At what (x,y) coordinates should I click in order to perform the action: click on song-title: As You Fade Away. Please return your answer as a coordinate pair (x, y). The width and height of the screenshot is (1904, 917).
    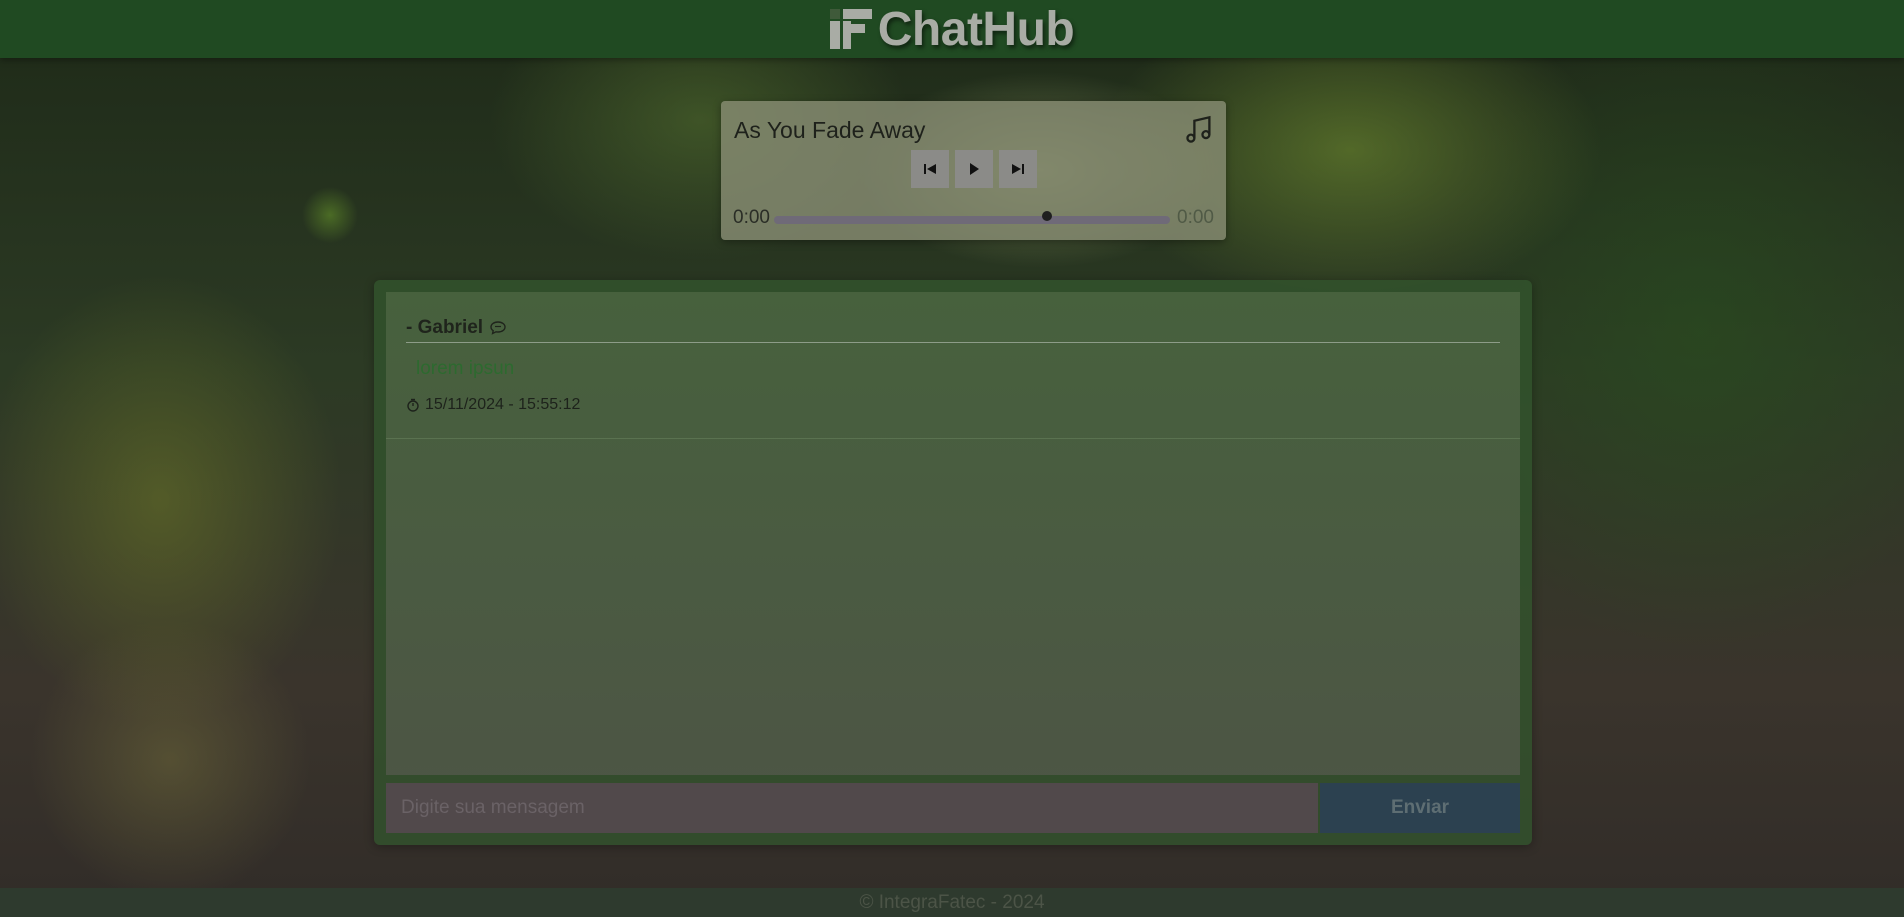
    Looking at the image, I should click on (830, 130).